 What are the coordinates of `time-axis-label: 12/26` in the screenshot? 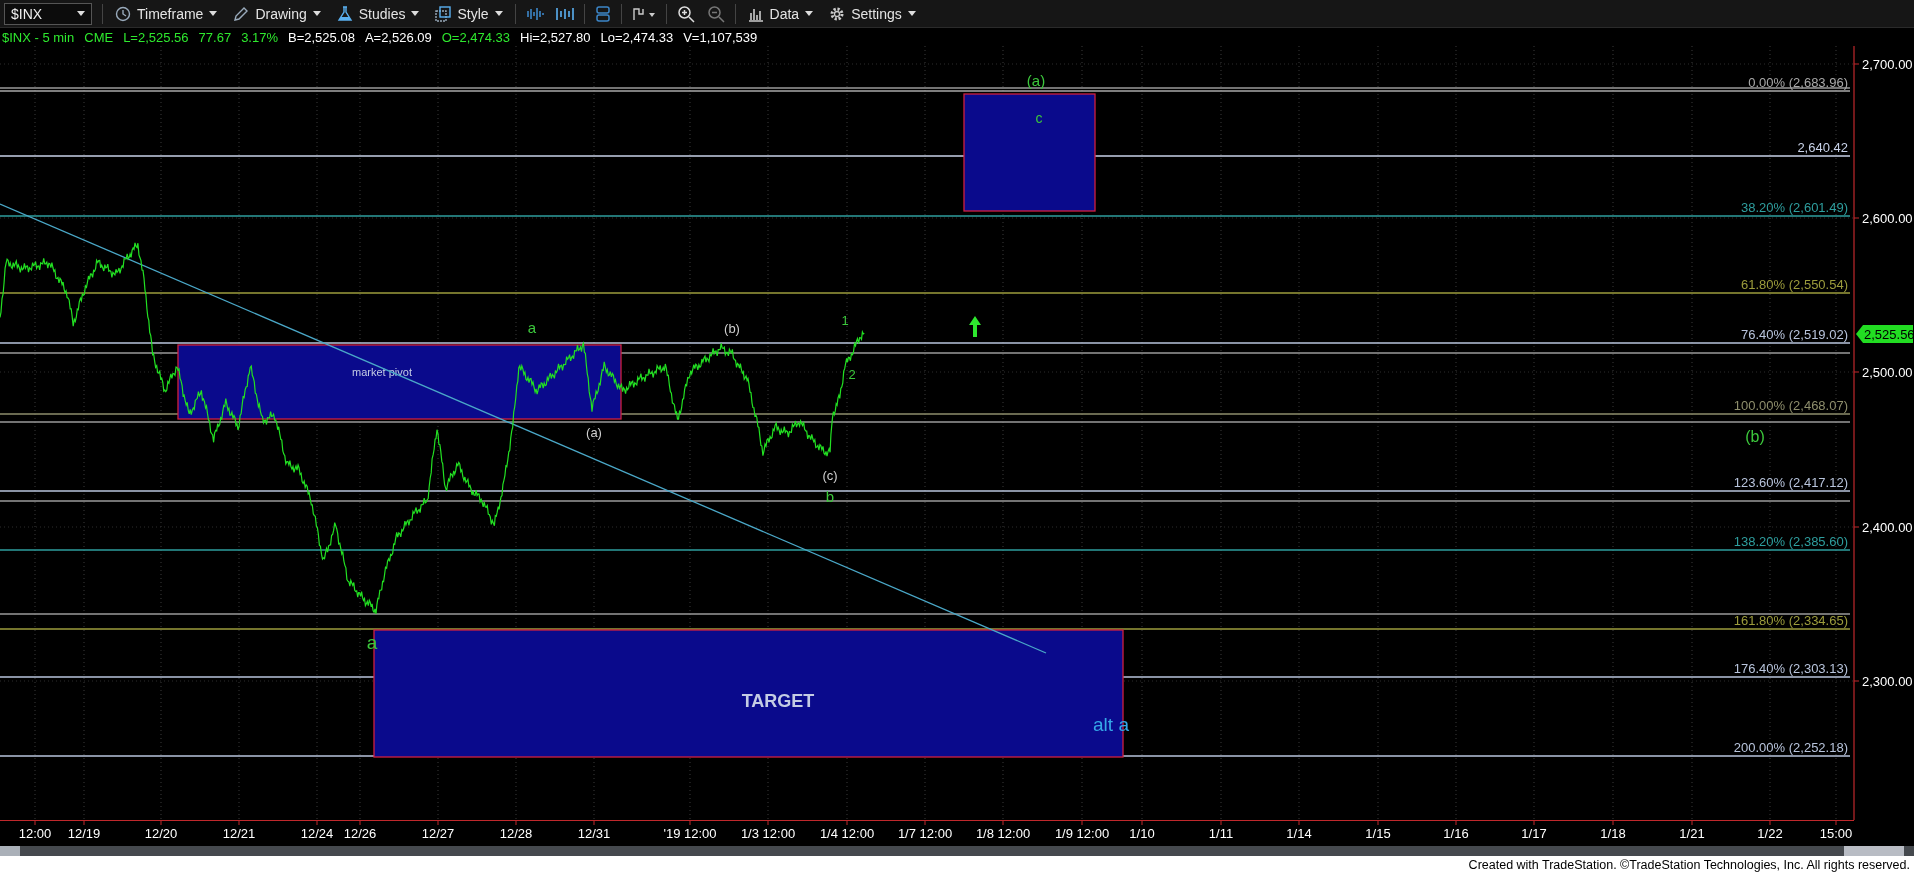 It's located at (360, 833).